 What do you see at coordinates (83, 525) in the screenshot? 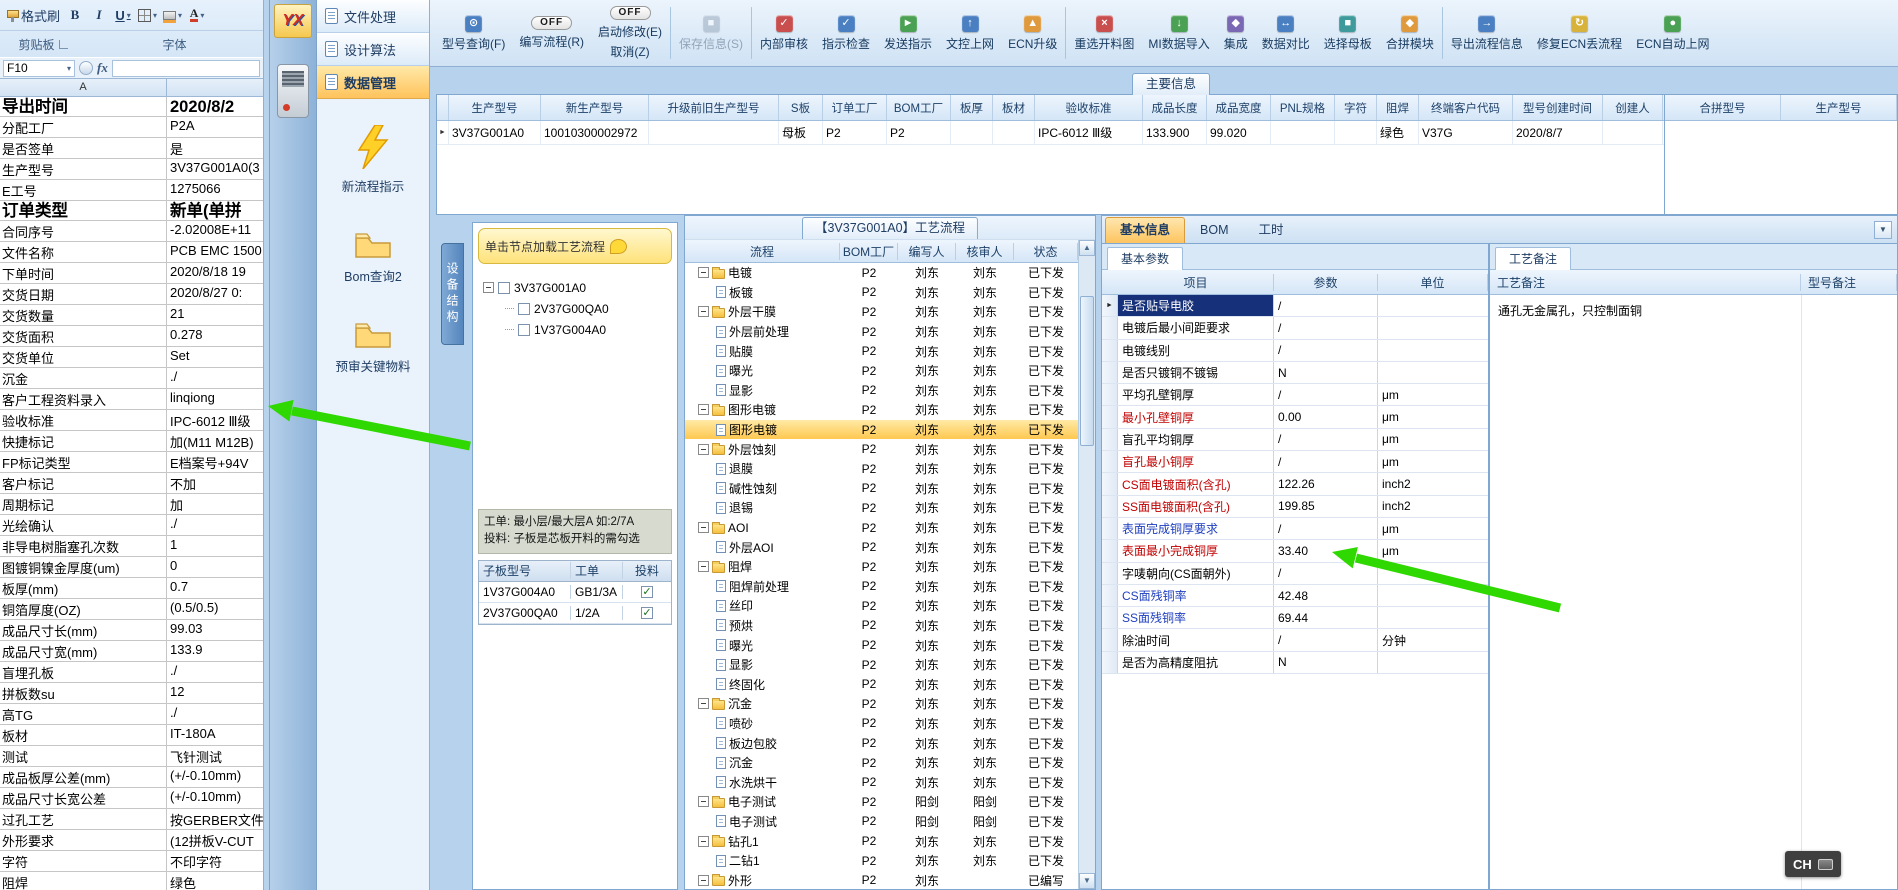
I see `property-label-cell: 光绘确认` at bounding box center [83, 525].